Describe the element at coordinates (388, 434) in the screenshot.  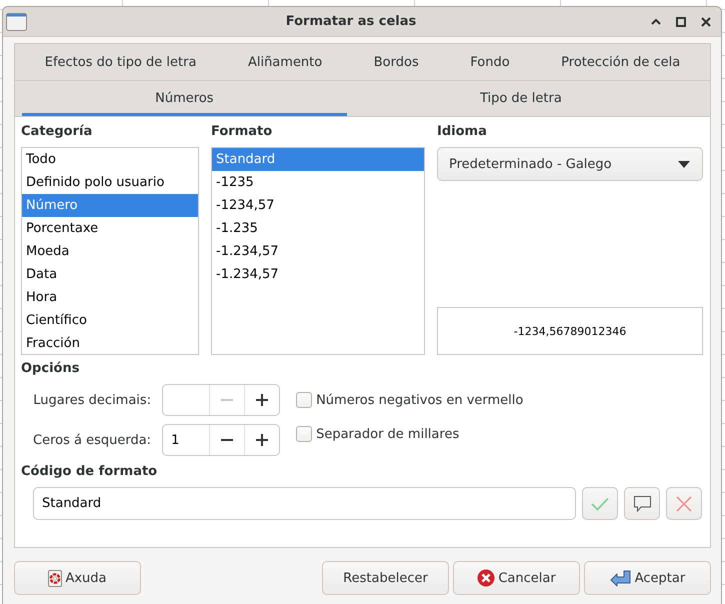
I see `checkbox-label: Separador de millares` at that location.